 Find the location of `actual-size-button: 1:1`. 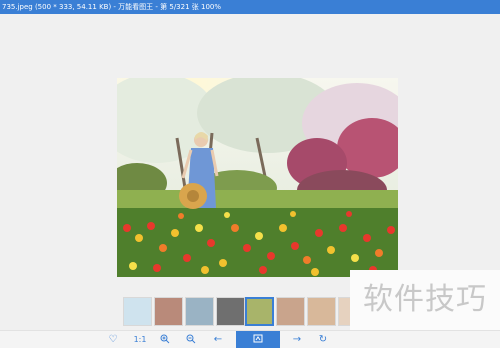

actual-size-button: 1:1 is located at coordinates (140, 339).